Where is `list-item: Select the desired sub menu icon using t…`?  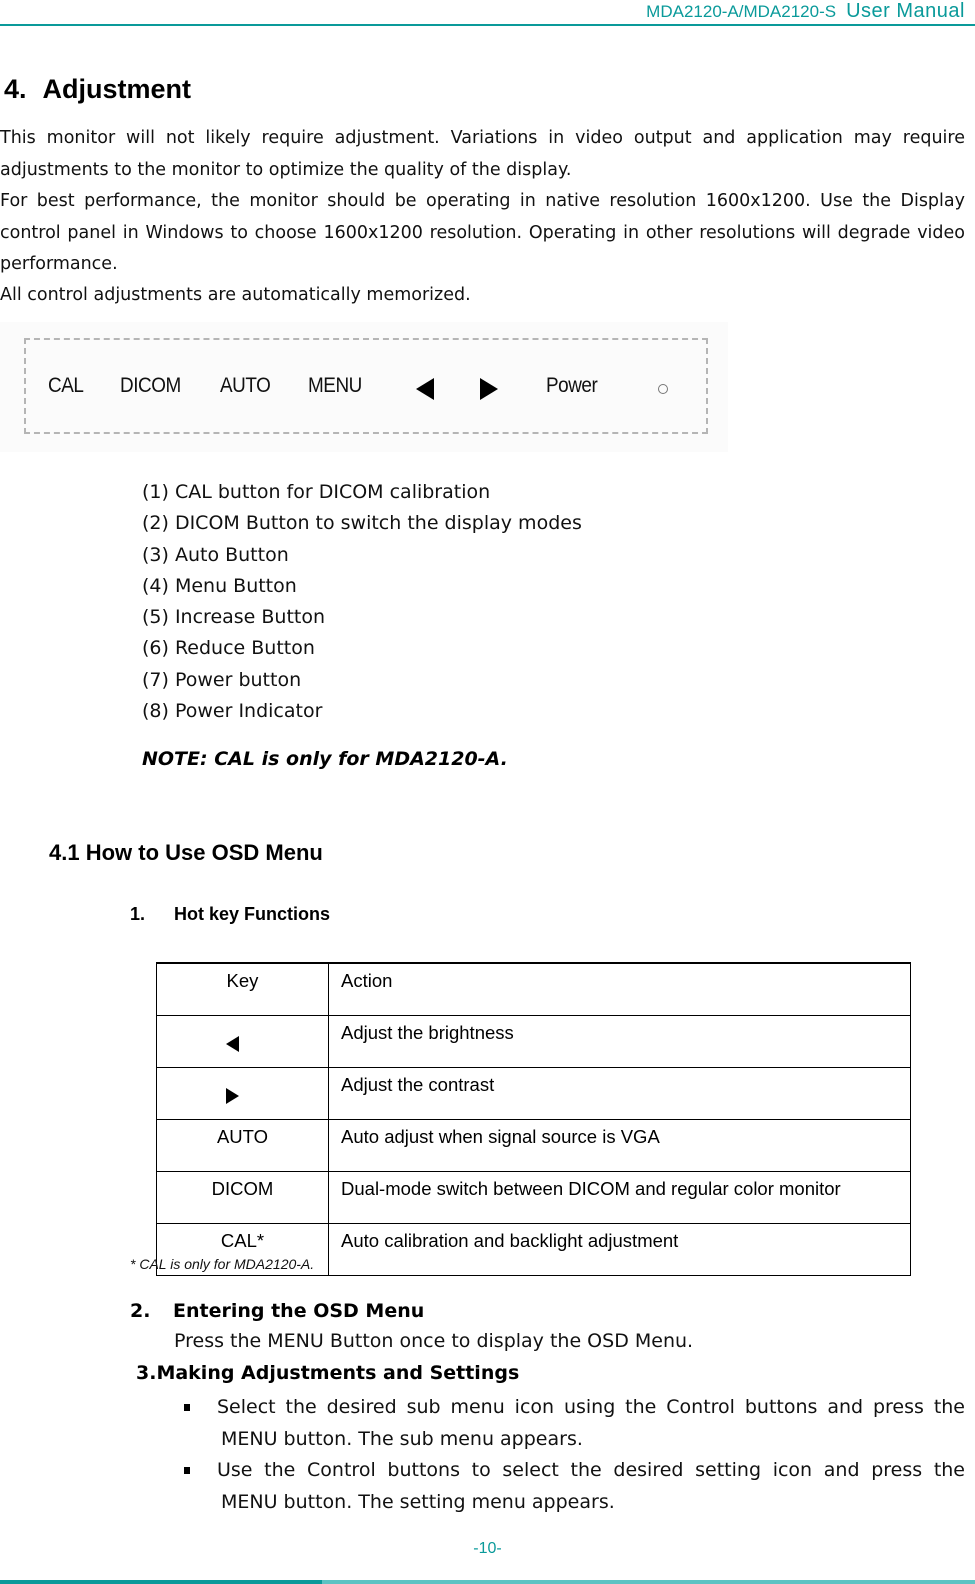 list-item: Select the desired sub menu icon using t… is located at coordinates (574, 1423).